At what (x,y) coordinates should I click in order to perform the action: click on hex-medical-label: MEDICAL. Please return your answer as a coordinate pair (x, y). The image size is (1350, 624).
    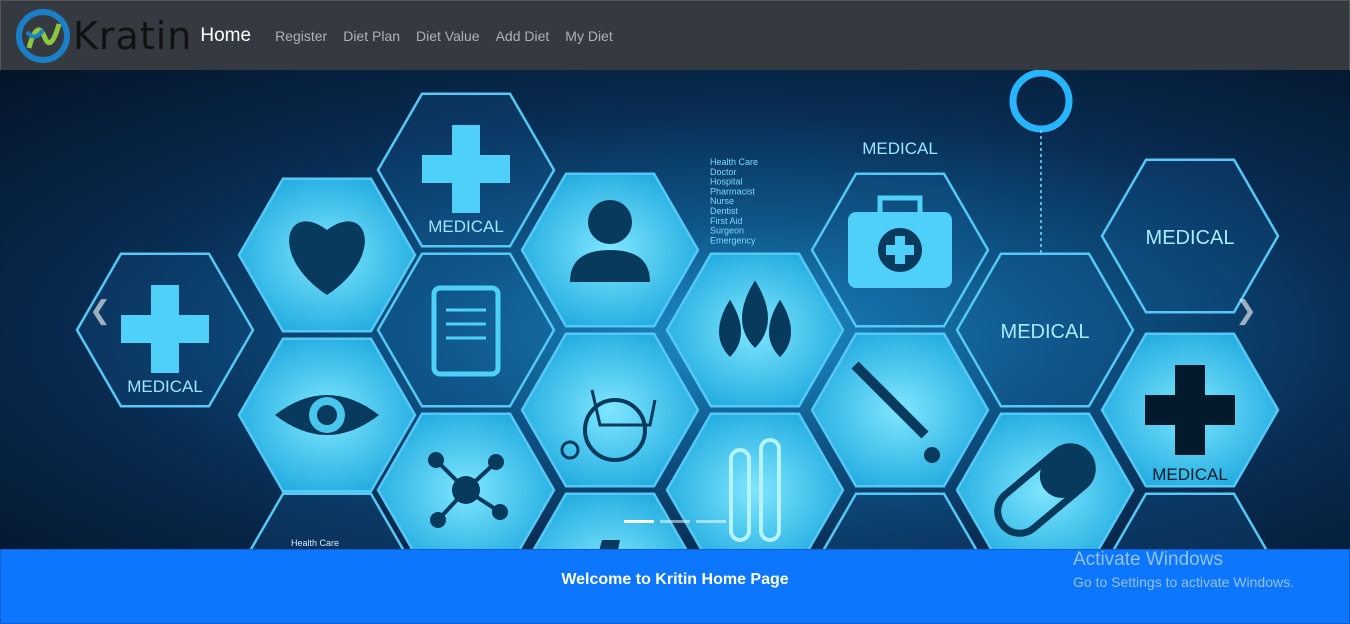
    Looking at the image, I should click on (1045, 330).